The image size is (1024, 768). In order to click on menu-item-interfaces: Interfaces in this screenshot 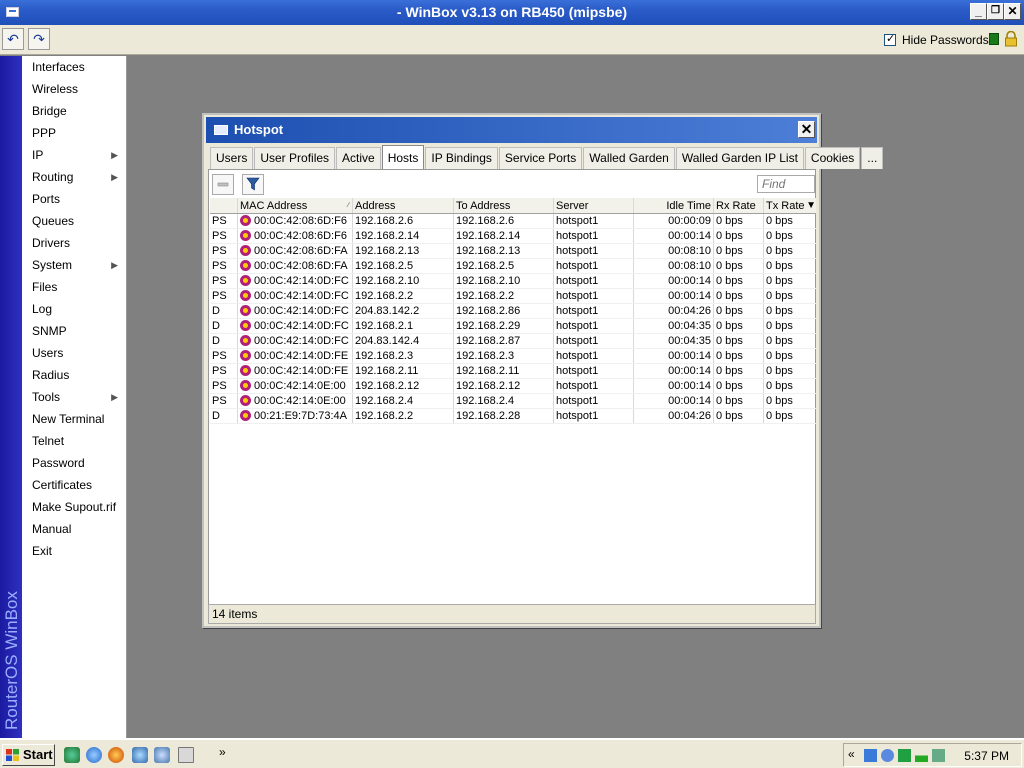, I will do `click(74, 67)`.